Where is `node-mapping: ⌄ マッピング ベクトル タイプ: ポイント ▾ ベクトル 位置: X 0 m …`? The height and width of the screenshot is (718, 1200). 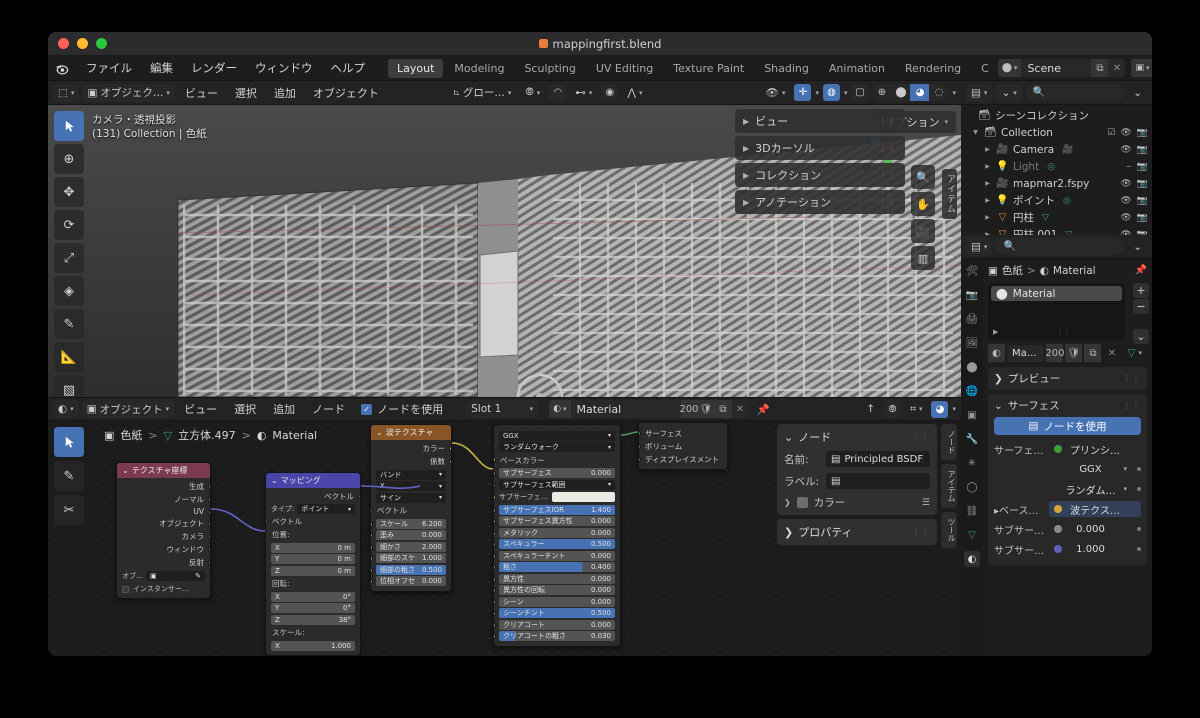 node-mapping: ⌄ マッピング ベクトル タイプ: ポイント ▾ ベクトル 位置: X 0 m … is located at coordinates (313, 564).